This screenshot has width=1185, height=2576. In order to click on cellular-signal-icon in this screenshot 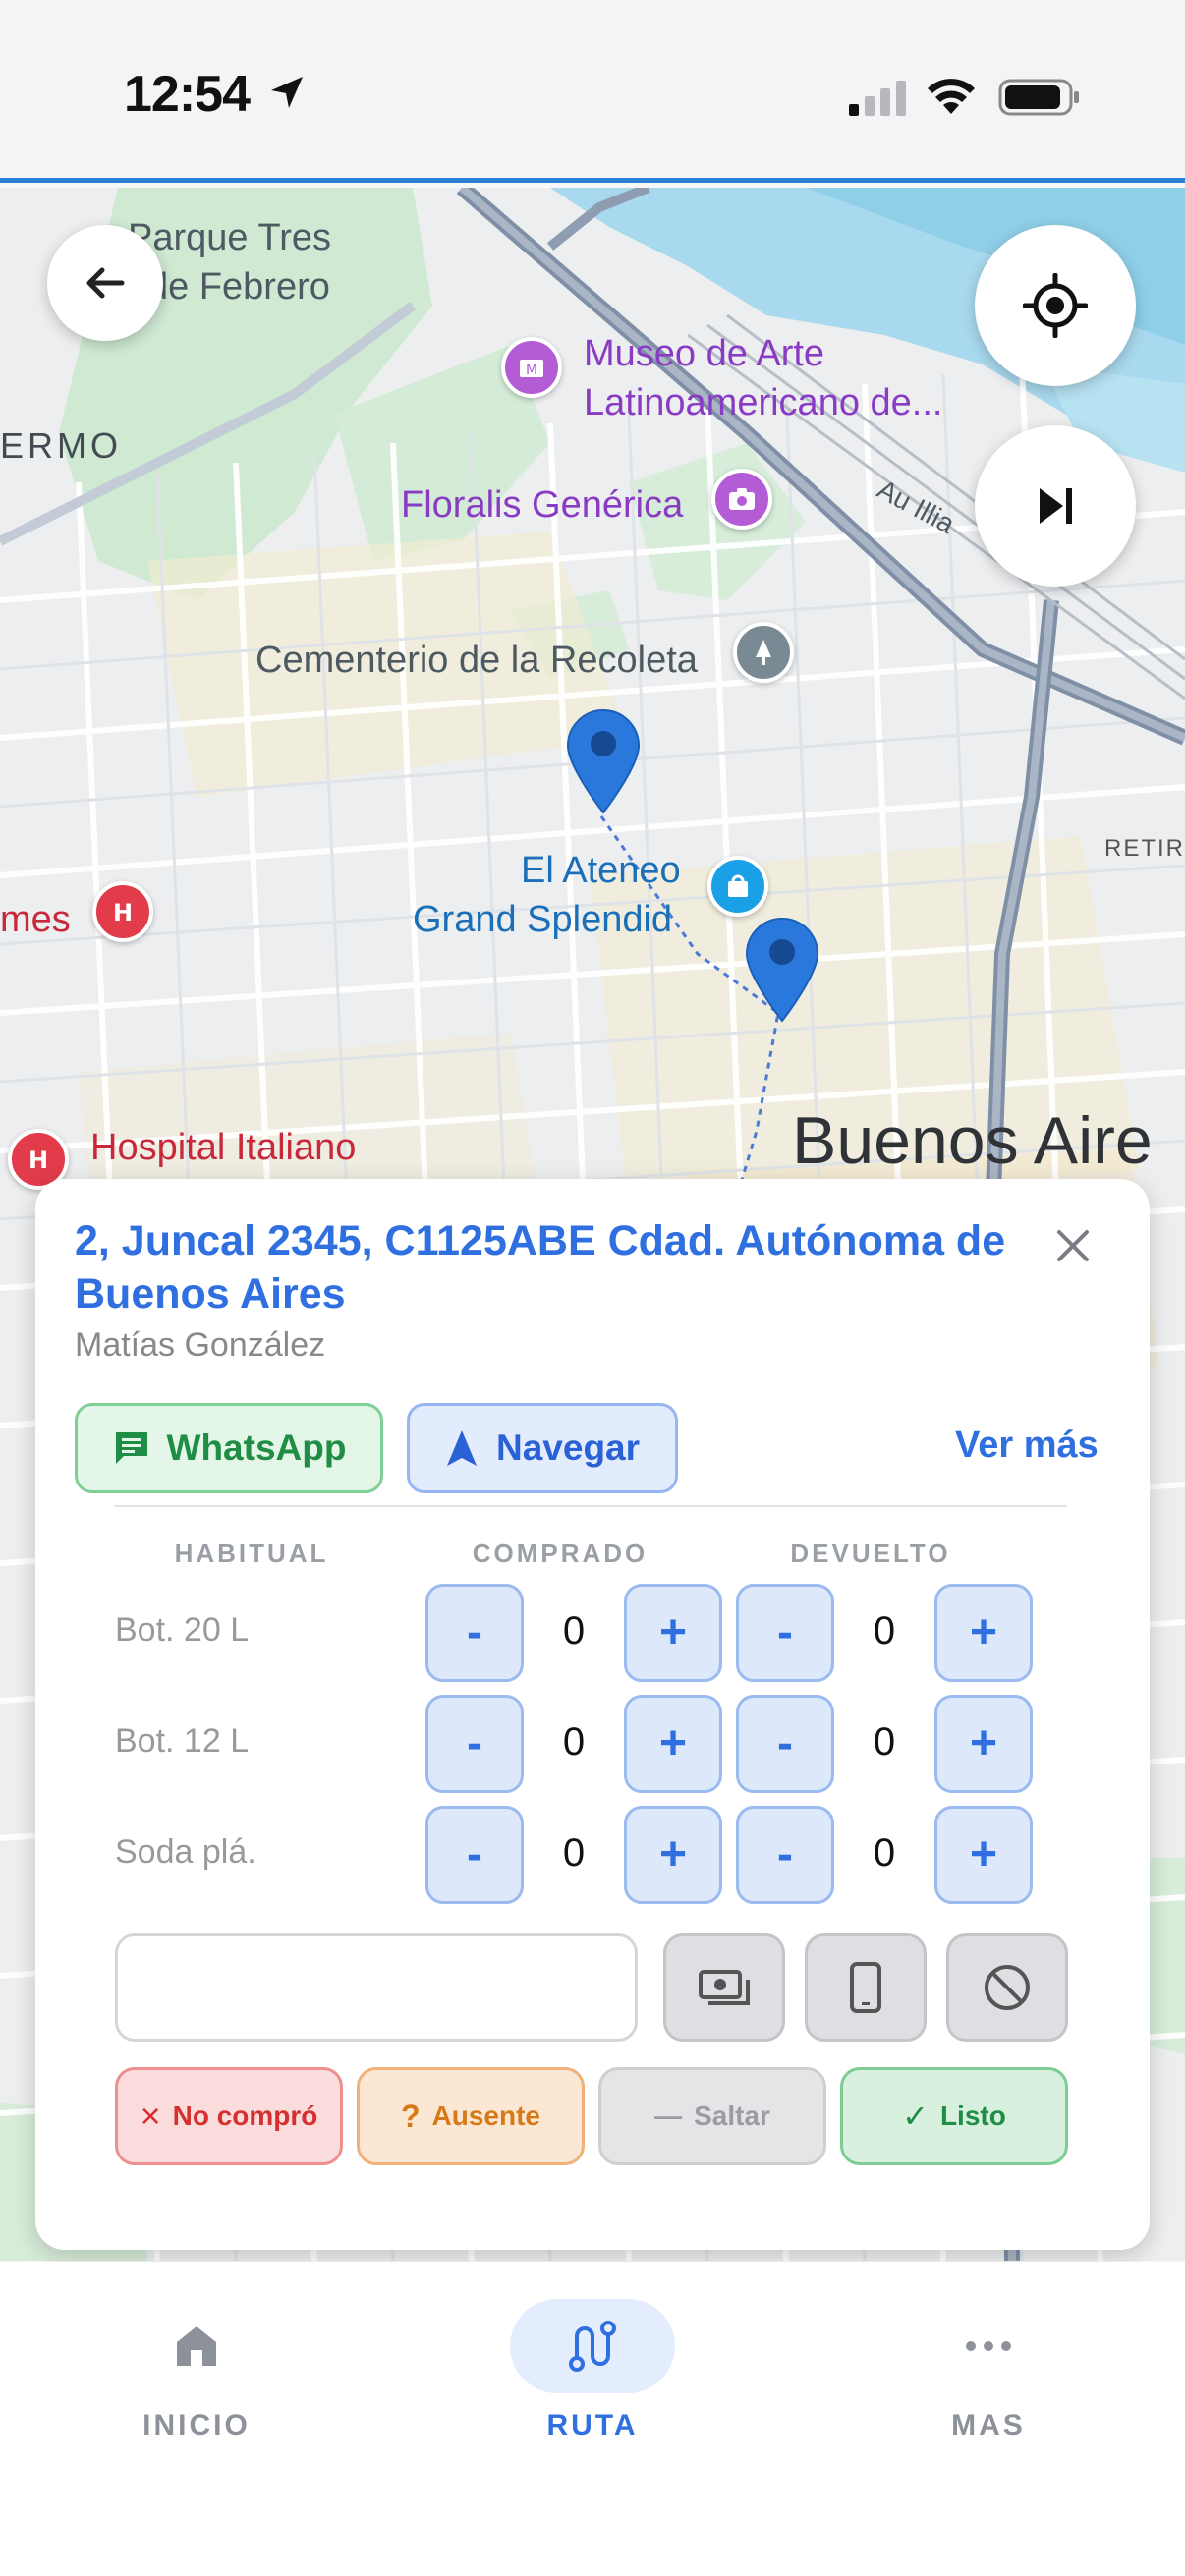, I will do `click(878, 98)`.